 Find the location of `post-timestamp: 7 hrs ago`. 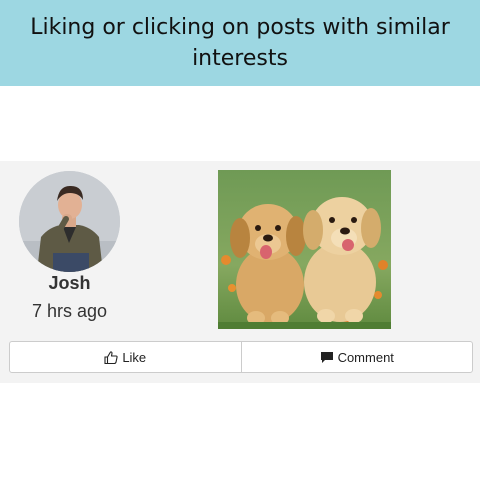

post-timestamp: 7 hrs ago is located at coordinates (69, 311).